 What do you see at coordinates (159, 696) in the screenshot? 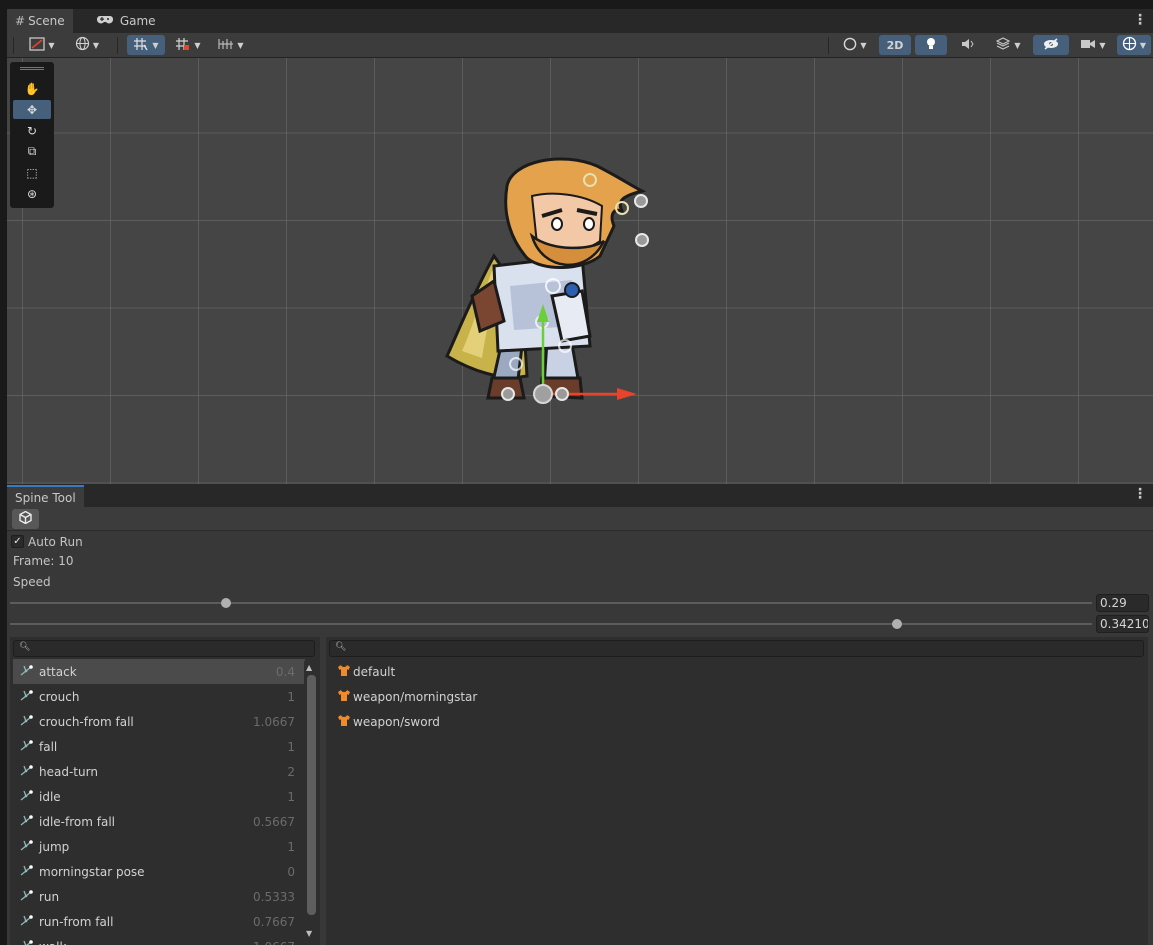
I see `animation-list-item: crouch 1` at bounding box center [159, 696].